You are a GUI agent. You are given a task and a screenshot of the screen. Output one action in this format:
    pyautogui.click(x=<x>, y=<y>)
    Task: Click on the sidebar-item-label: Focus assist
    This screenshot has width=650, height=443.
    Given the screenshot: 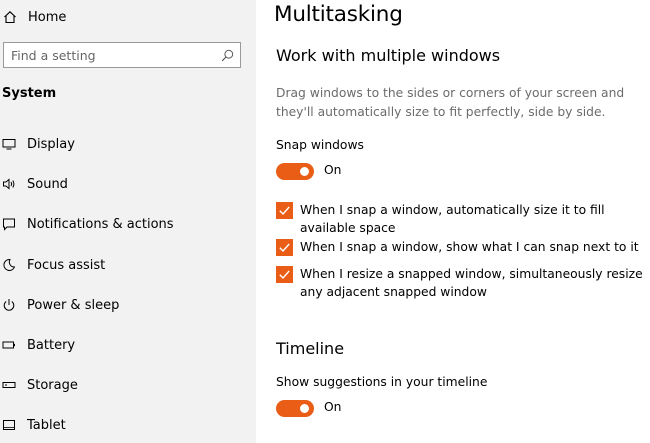 What is the action you would take?
    pyautogui.click(x=66, y=265)
    